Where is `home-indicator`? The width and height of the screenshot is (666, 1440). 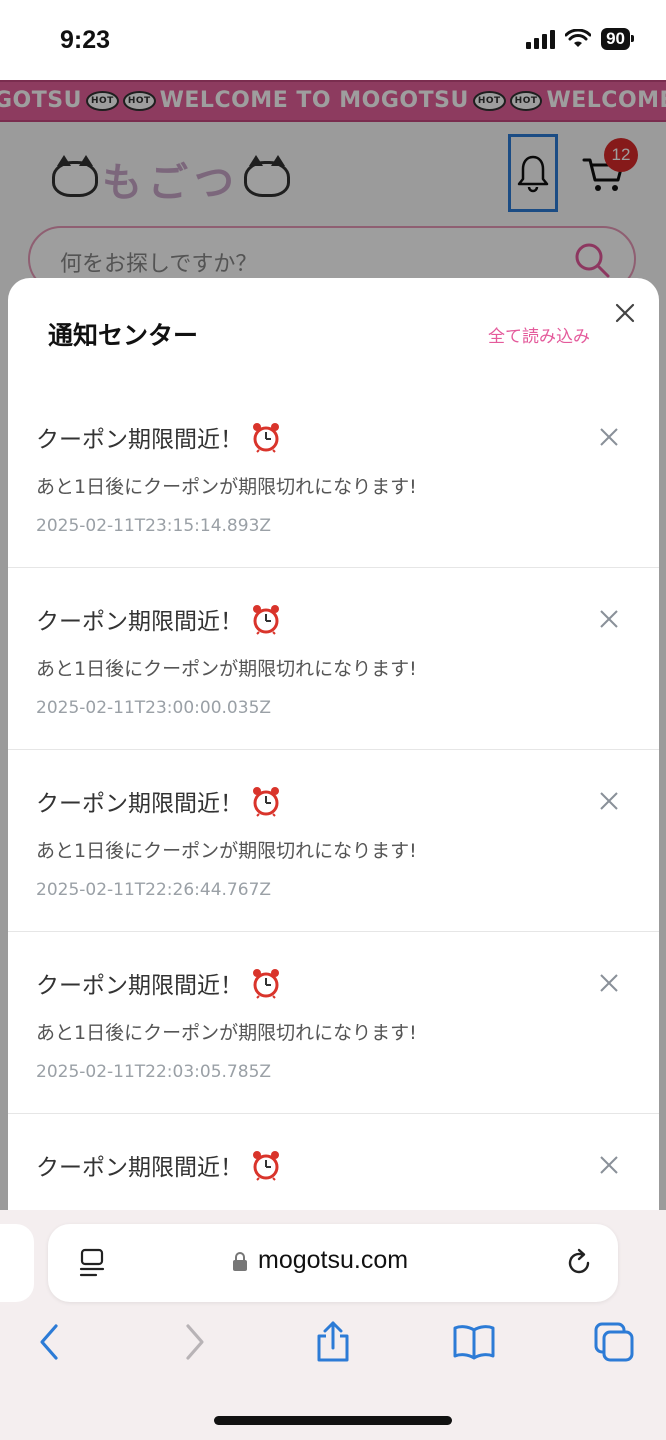 home-indicator is located at coordinates (333, 1420).